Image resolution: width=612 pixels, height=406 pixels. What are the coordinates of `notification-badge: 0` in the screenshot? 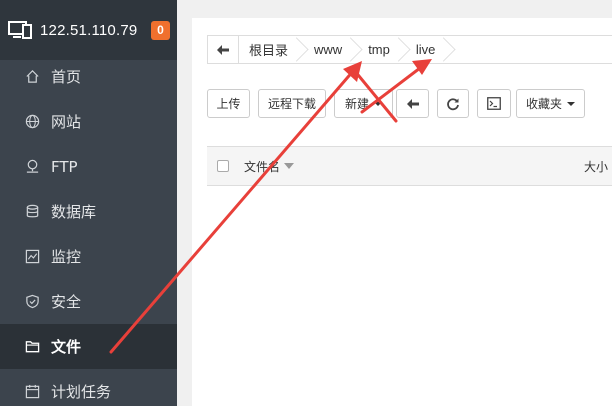 It's located at (160, 30).